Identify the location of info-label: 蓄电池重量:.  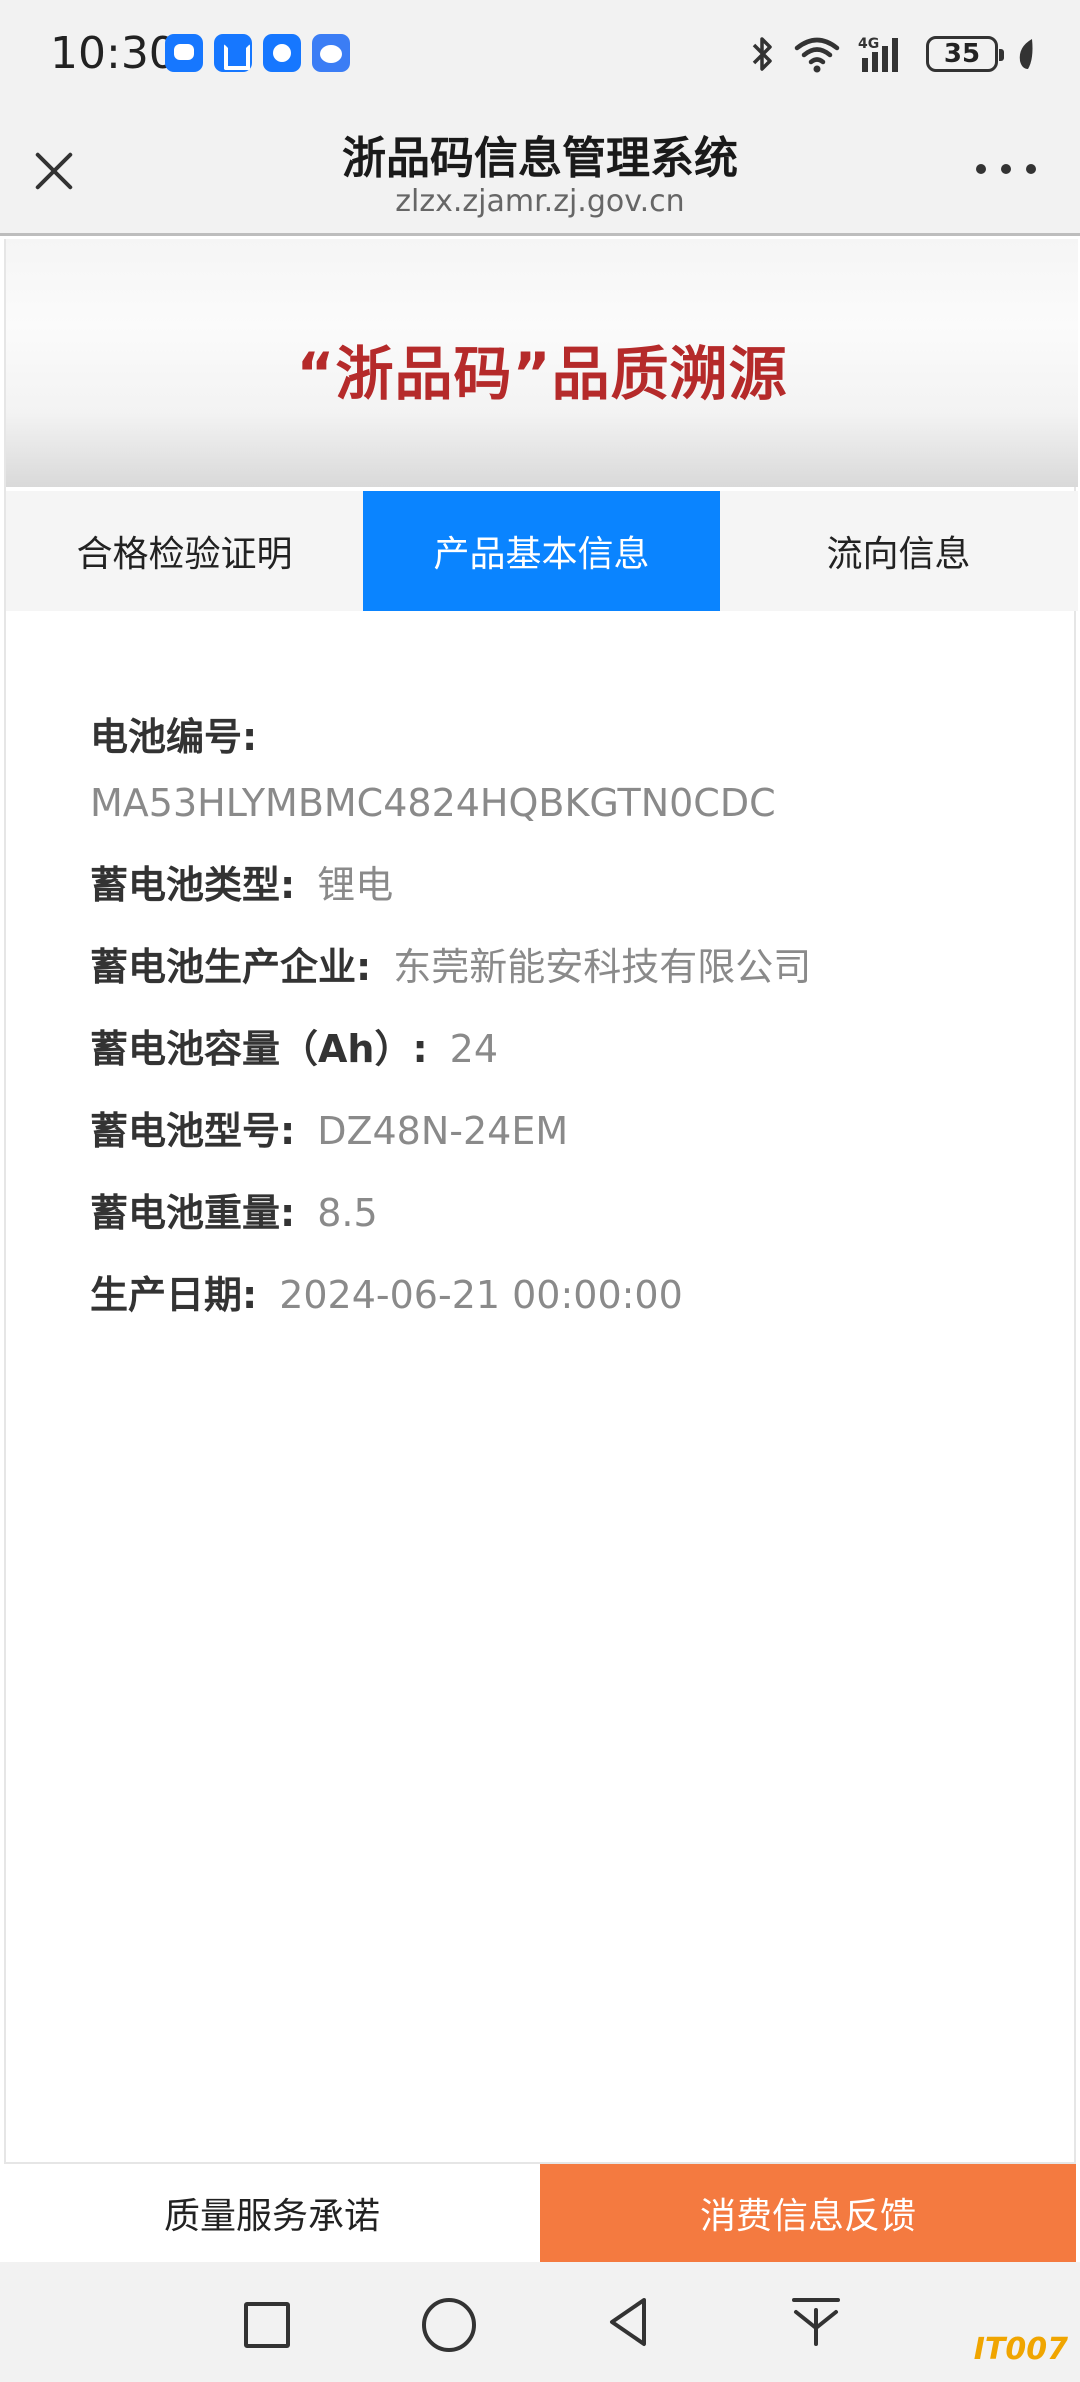
(193, 1213).